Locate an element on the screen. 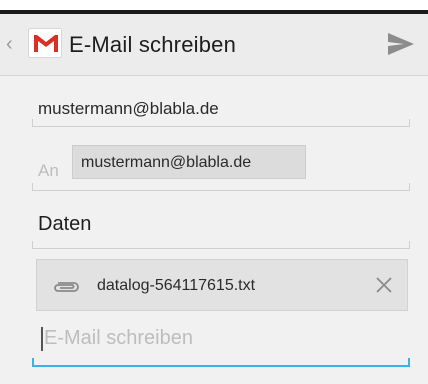 This screenshot has width=428, height=384. send-icon is located at coordinates (401, 44).